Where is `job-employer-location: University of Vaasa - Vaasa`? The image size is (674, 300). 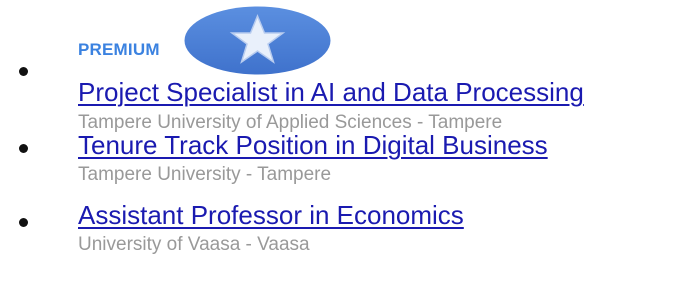 job-employer-location: University of Vaasa - Vaasa is located at coordinates (194, 244).